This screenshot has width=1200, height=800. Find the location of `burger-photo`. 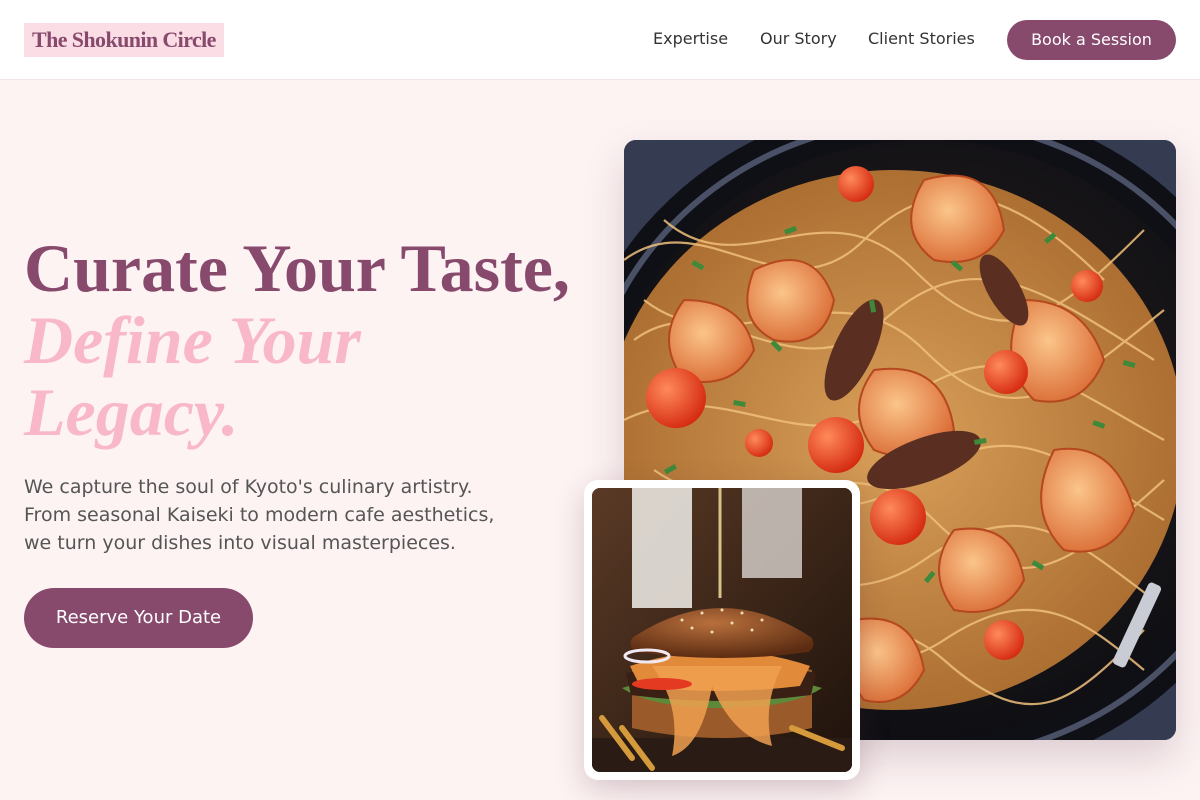

burger-photo is located at coordinates (722, 630).